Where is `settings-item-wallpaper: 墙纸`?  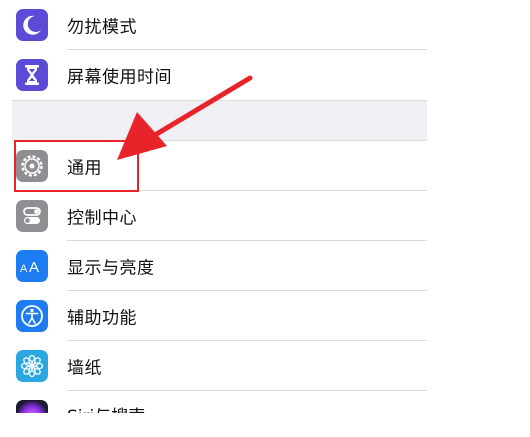
settings-item-wallpaper: 墙纸 is located at coordinates (219, 366).